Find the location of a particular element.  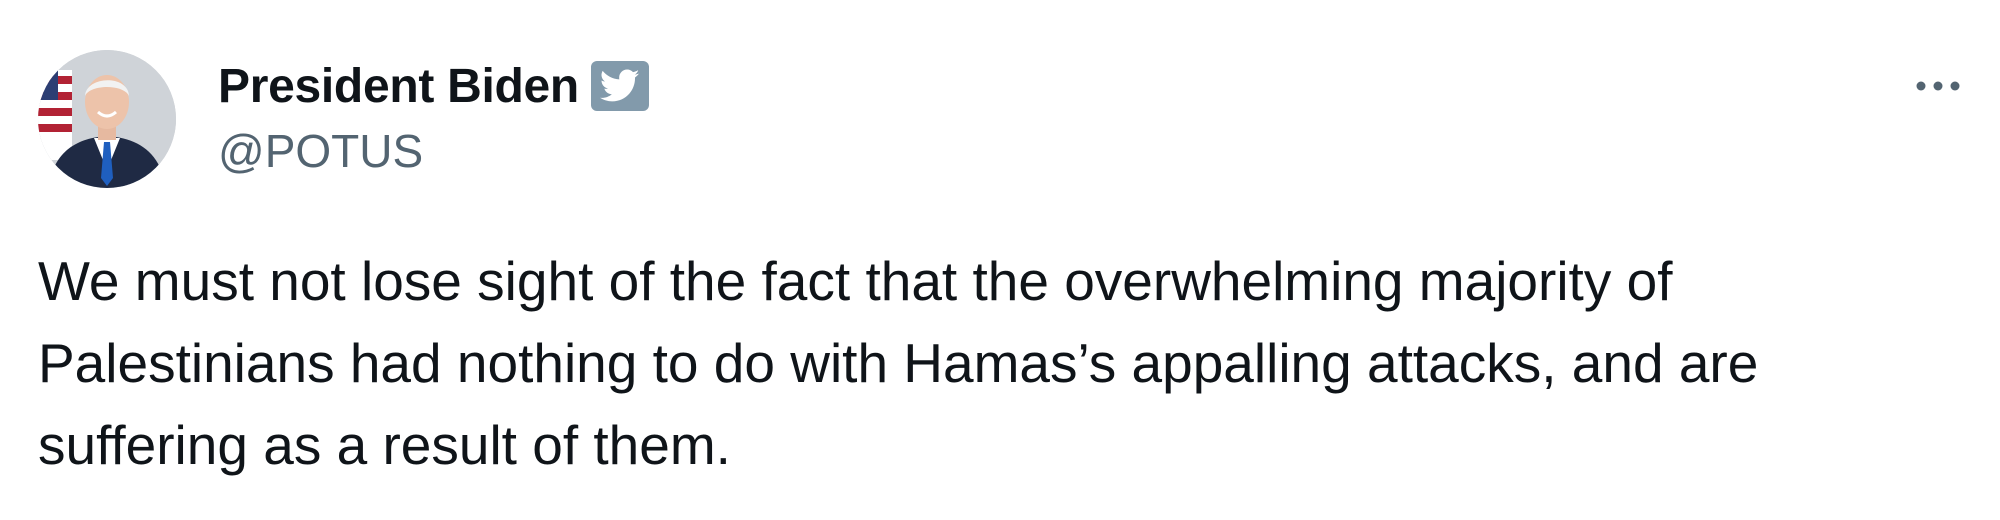

tweet-text-line: suffering as a result of them. is located at coordinates (384, 445).